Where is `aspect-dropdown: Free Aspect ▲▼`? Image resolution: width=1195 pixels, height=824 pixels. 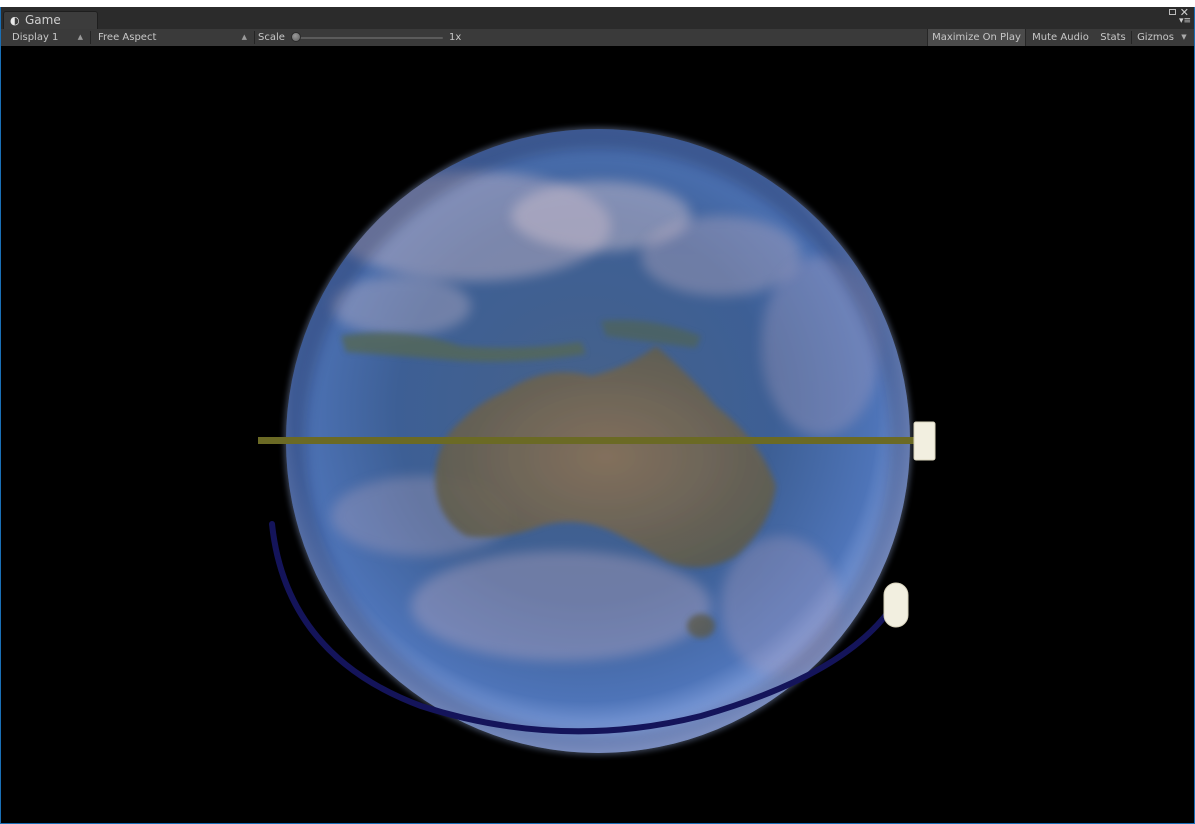 aspect-dropdown: Free Aspect ▲▼ is located at coordinates (172, 43).